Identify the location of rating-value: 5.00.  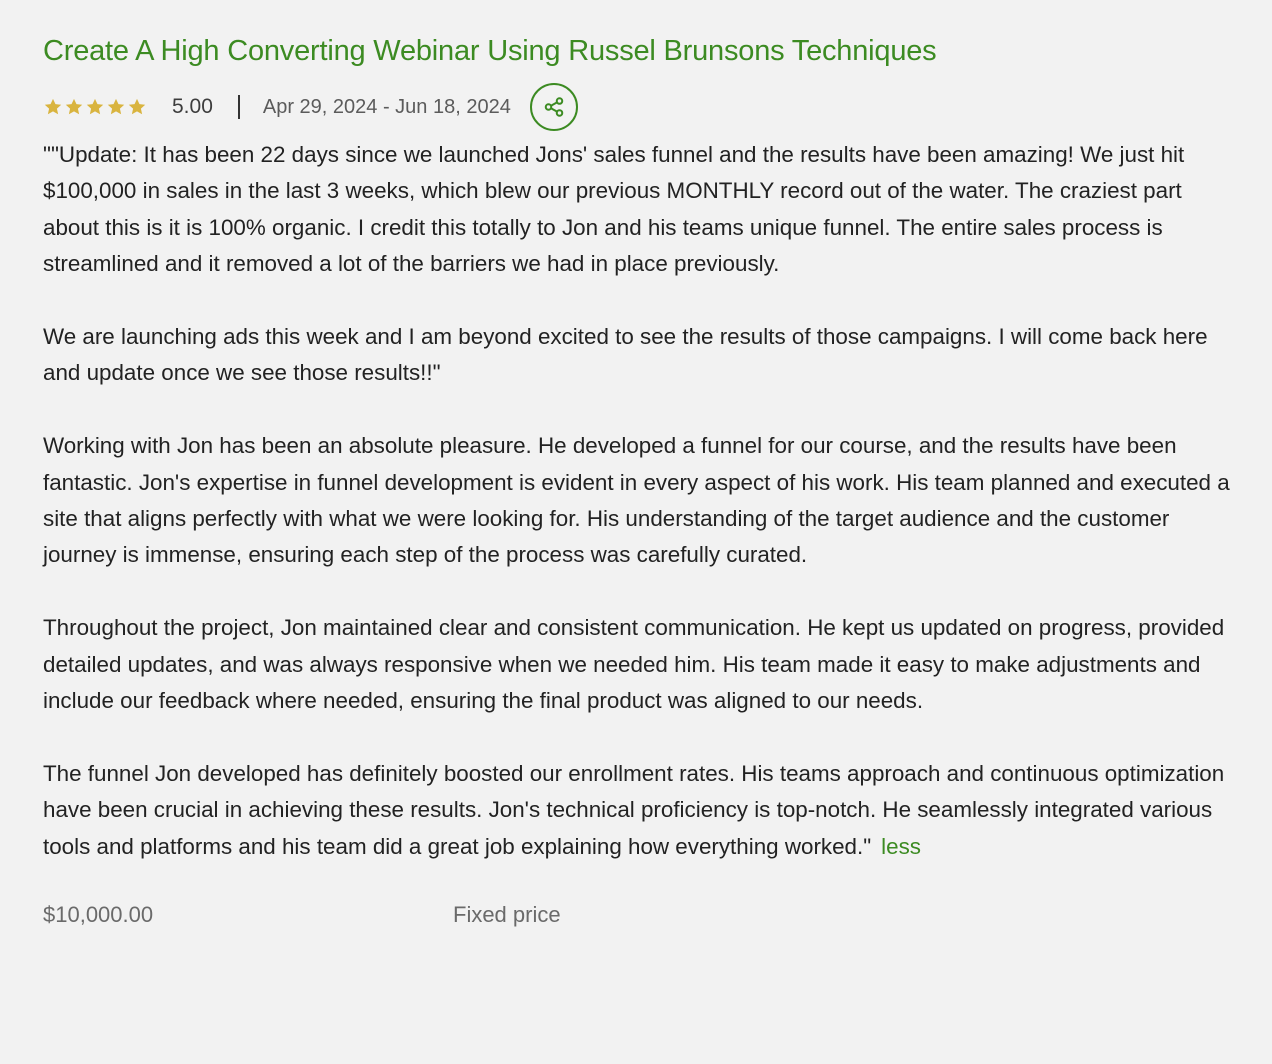
(192, 106).